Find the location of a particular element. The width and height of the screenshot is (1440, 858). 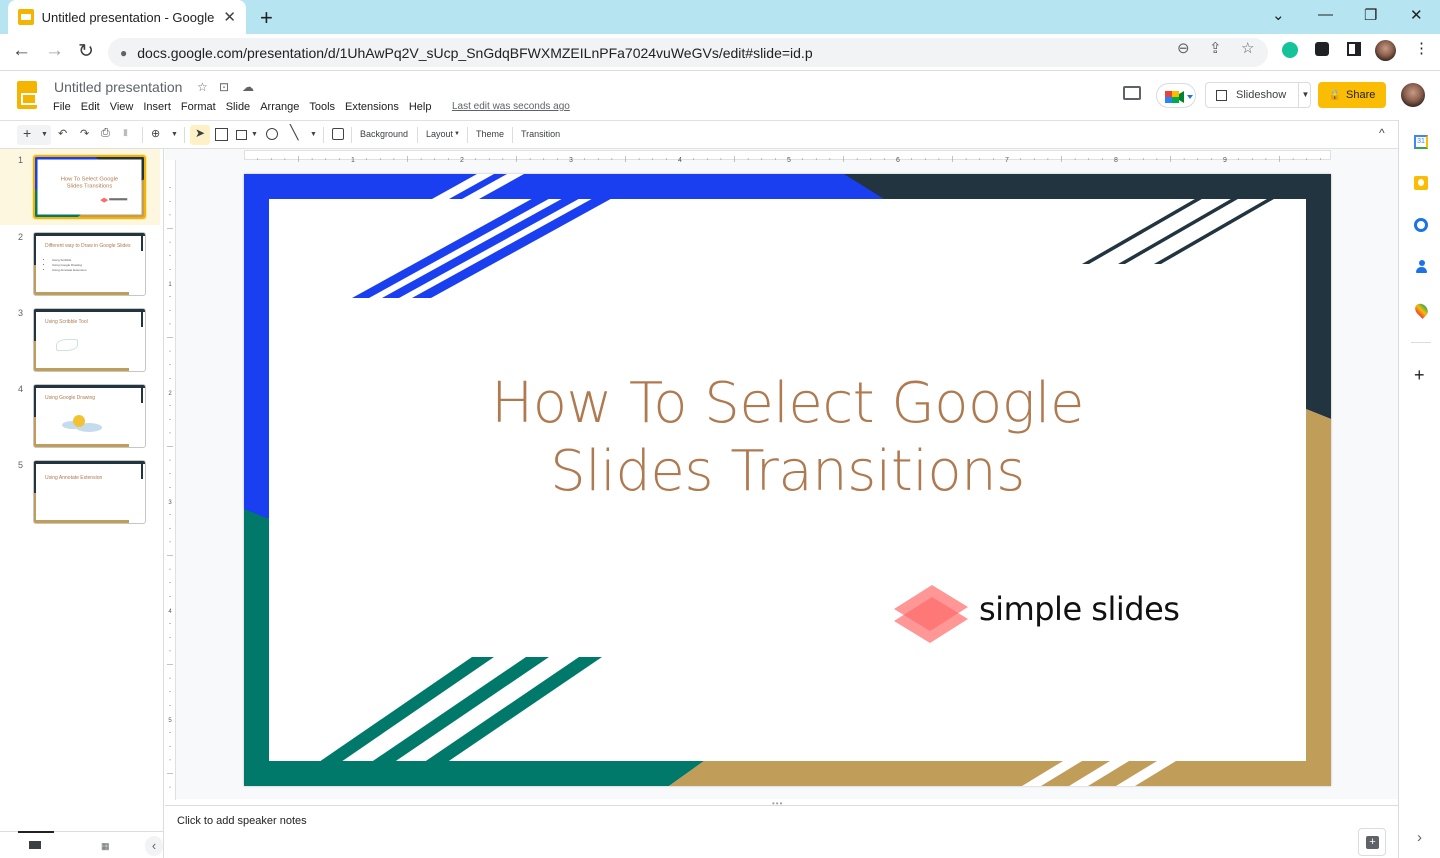

slideshow-button: Slideshow ▼ is located at coordinates (1258, 95).